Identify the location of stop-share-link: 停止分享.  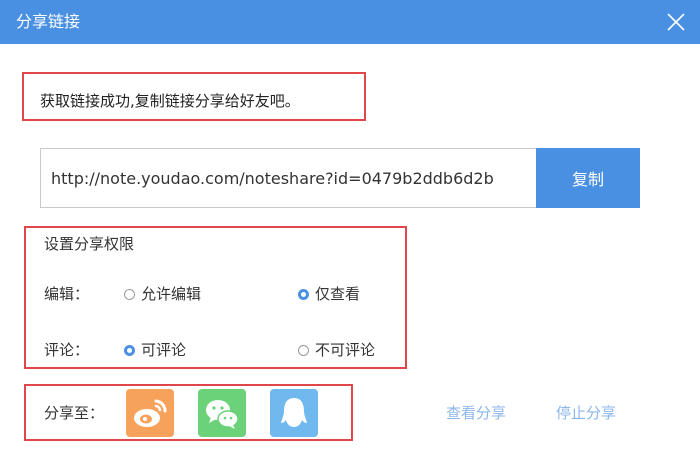
(586, 413).